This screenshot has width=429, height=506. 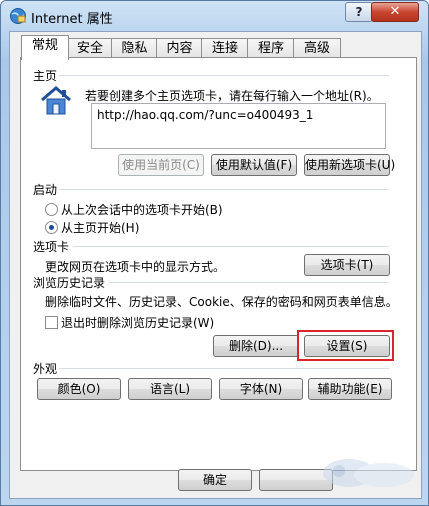 I want to click on home-page-group-title: 主页, so click(x=45, y=76).